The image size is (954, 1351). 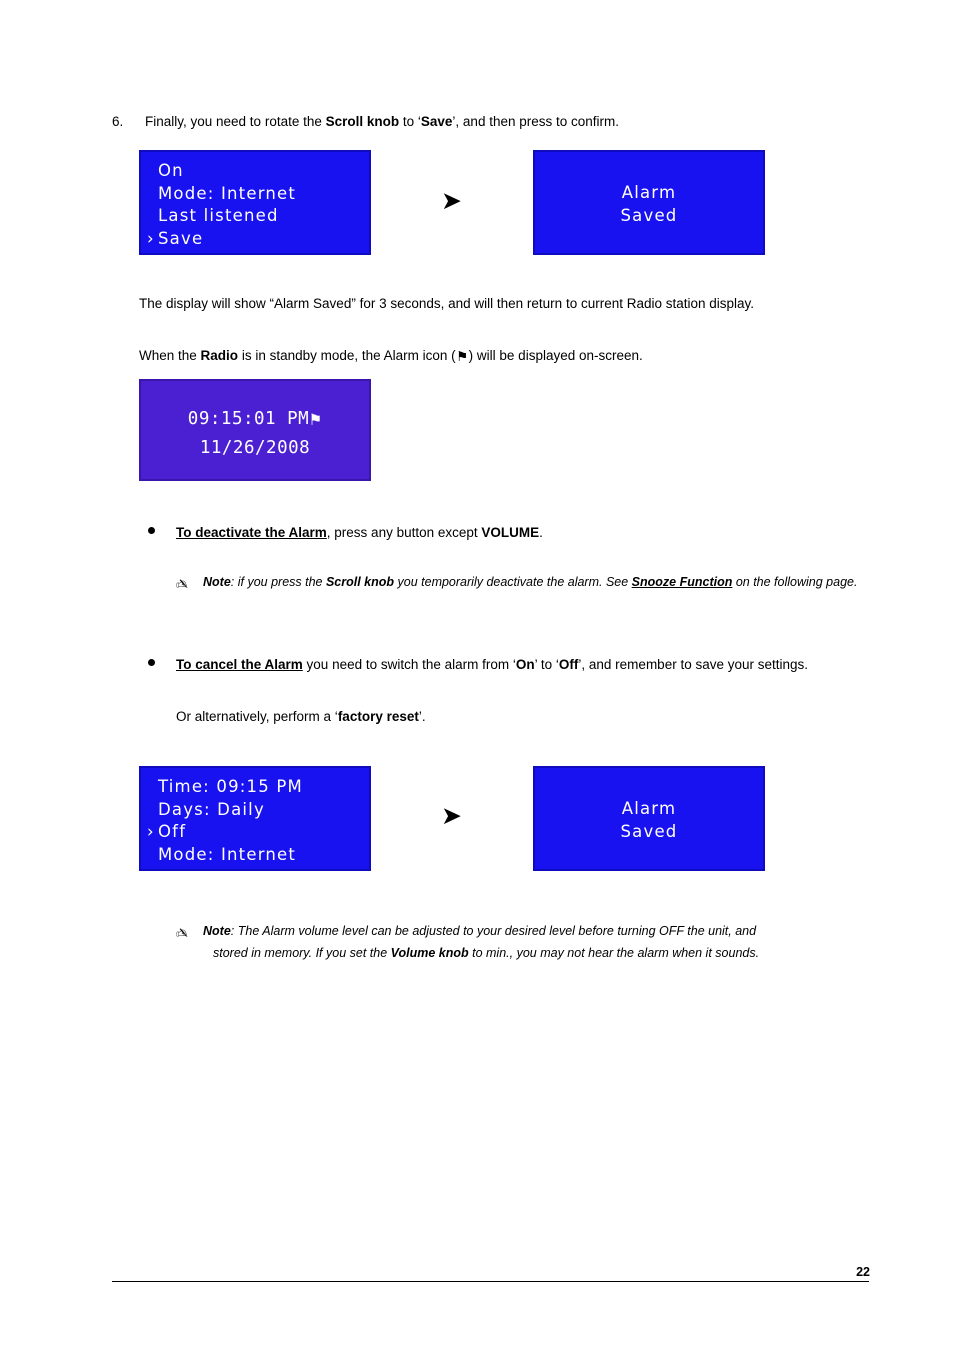 I want to click on lcd-alarm-settings-save: On Mode: Internet Last listened › Save, so click(x=255, y=202).